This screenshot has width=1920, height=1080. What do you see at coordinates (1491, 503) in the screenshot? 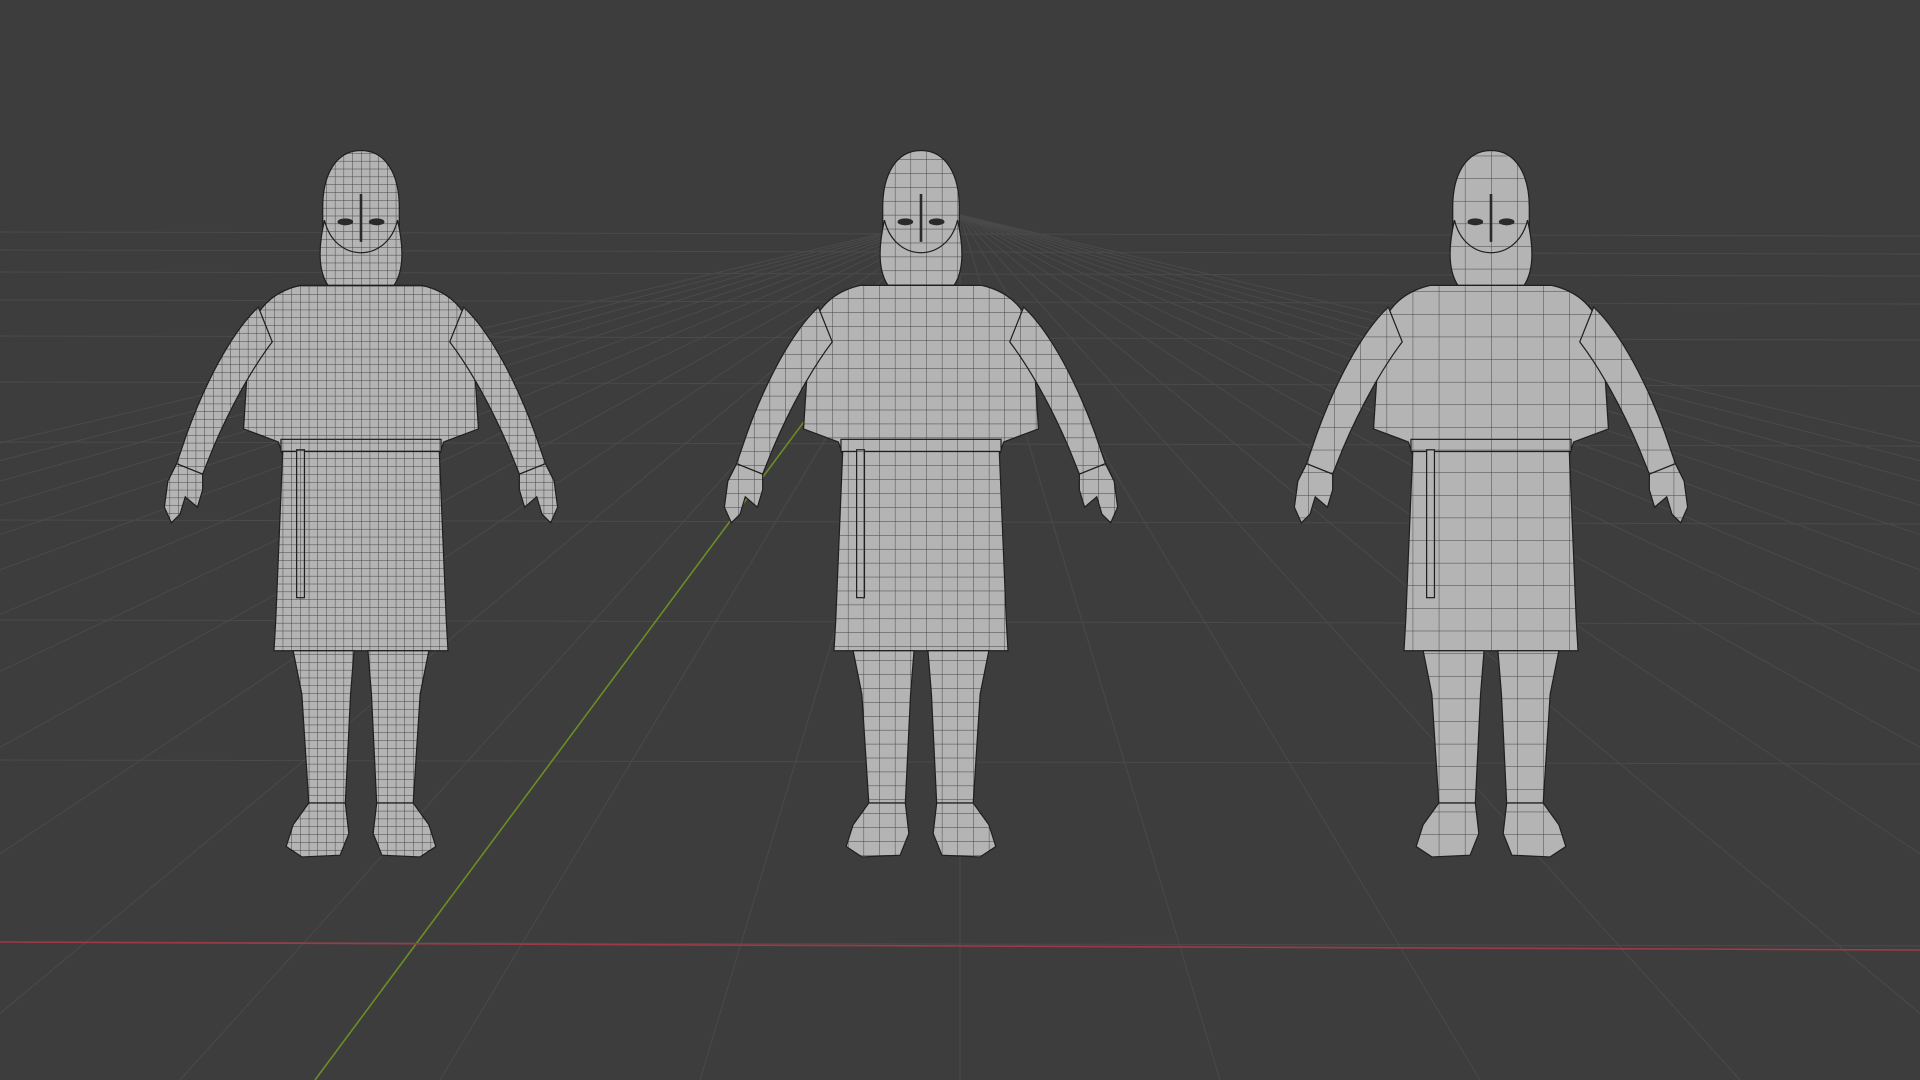
I see `character-low-poly` at bounding box center [1491, 503].